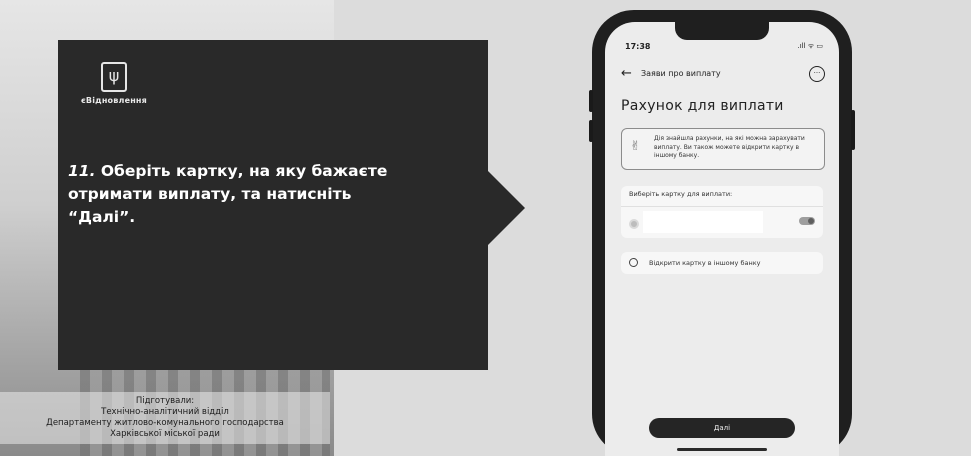  I want to click on other-bank-option: Відкрити картку в іншому банку, so click(722, 263).